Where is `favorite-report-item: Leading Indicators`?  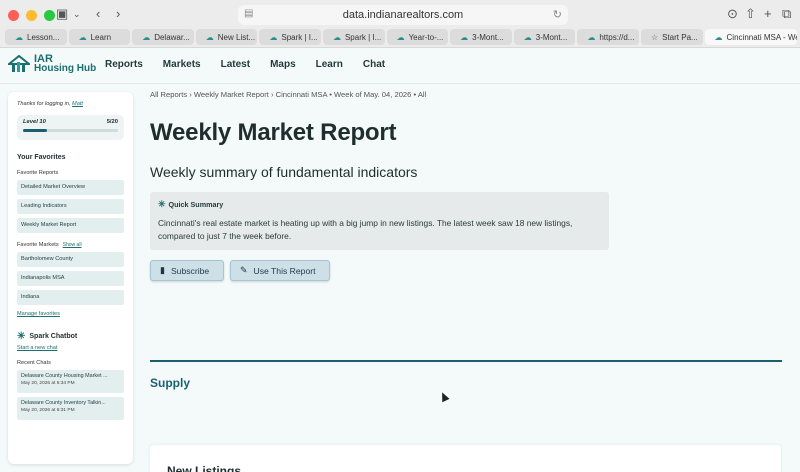
favorite-report-item: Leading Indicators is located at coordinates (70, 206).